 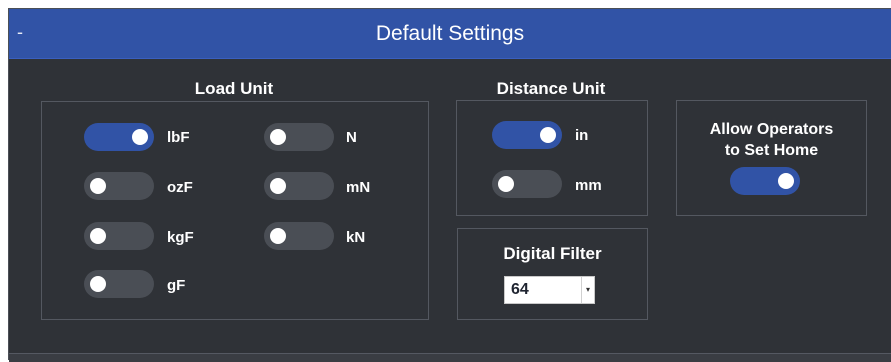 I want to click on allow-home-label-line1: Allow Operators, so click(x=771, y=129).